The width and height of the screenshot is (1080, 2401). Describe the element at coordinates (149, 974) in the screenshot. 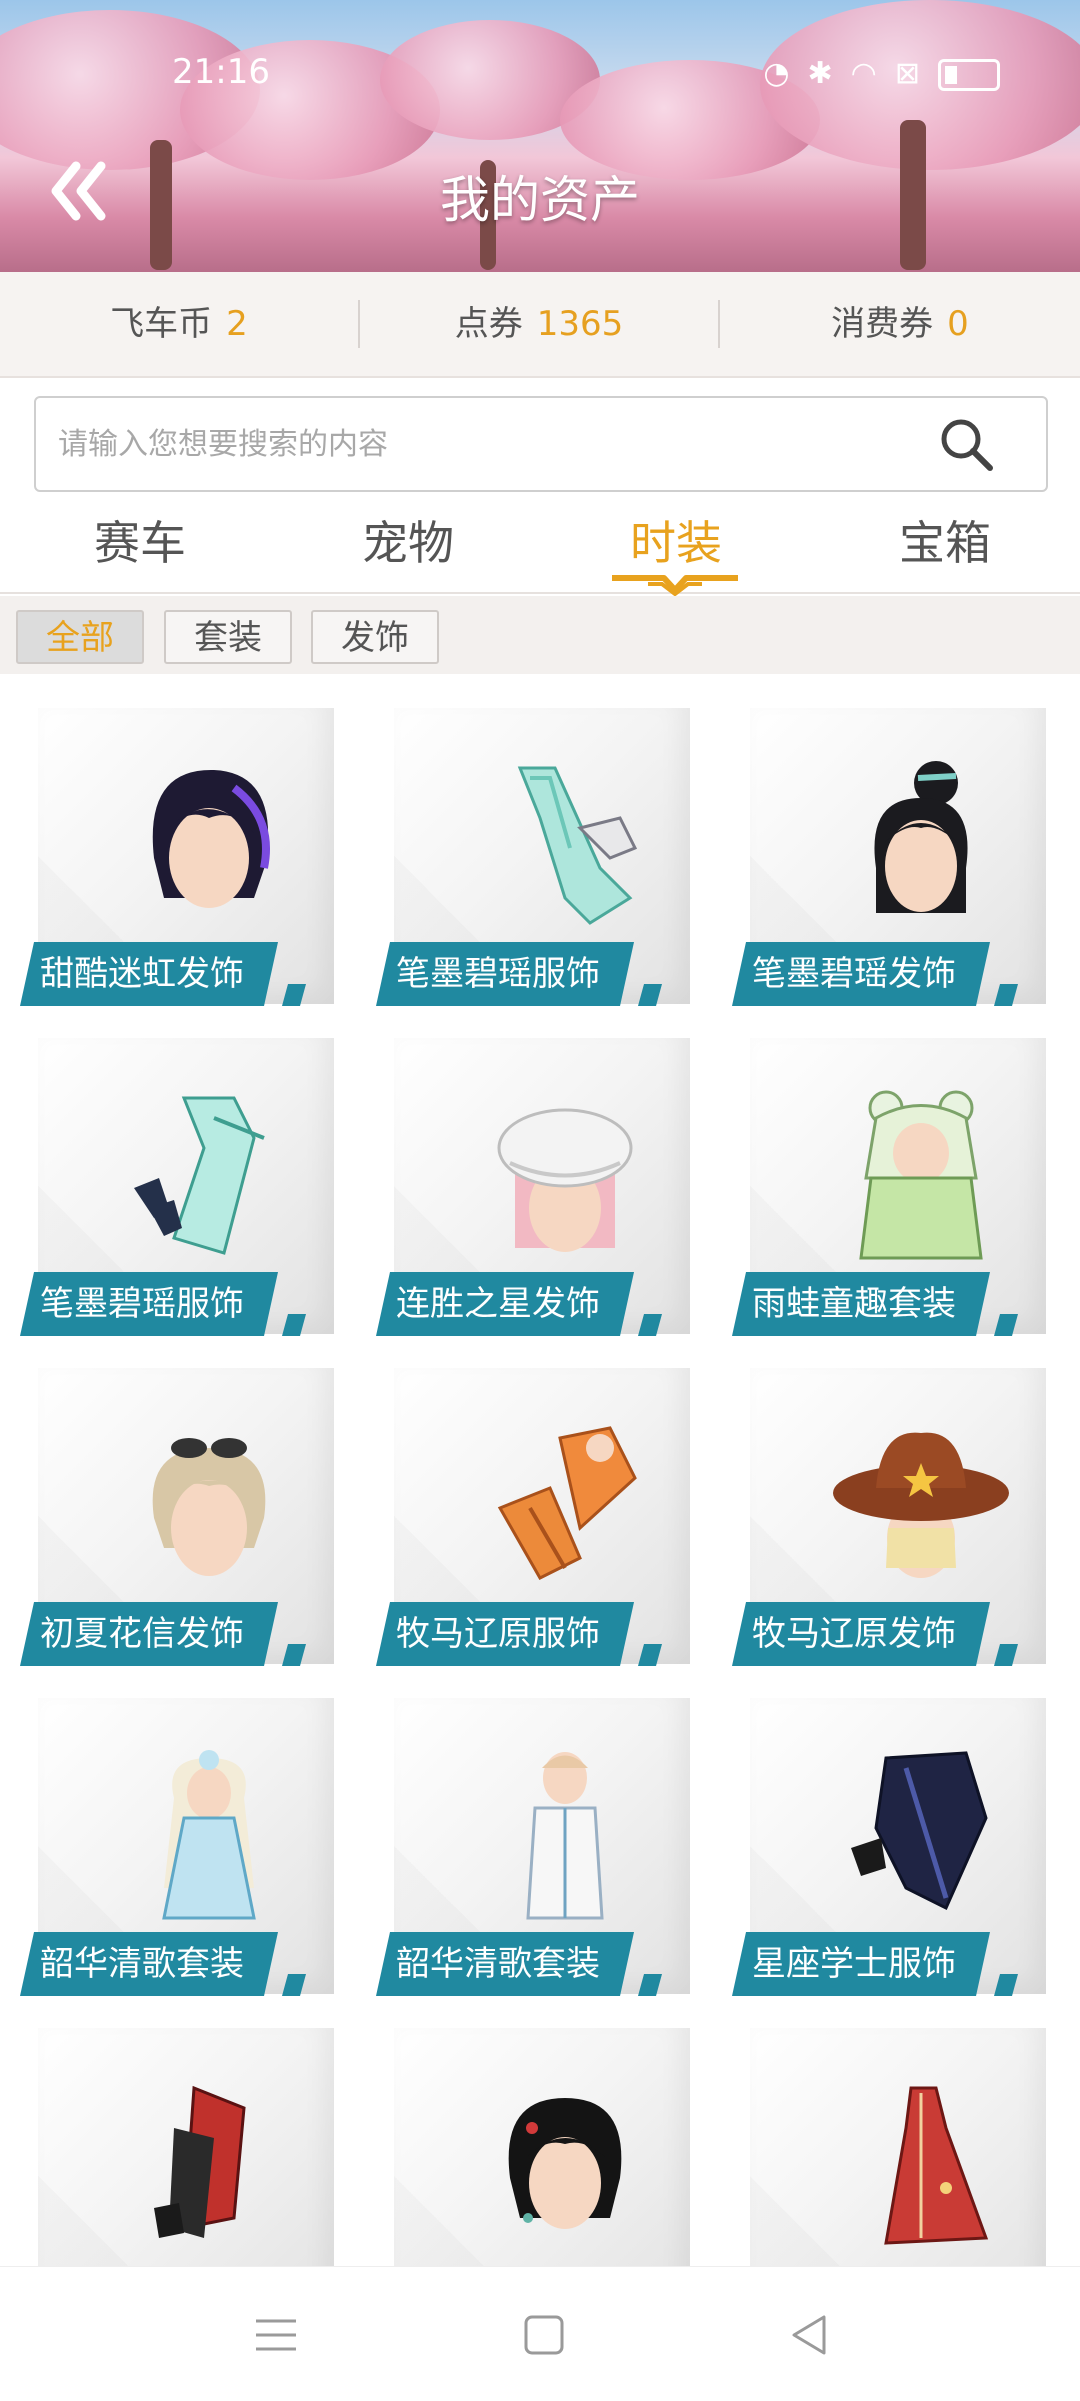

I see `item-name: 甜酷迷虹发饰` at that location.